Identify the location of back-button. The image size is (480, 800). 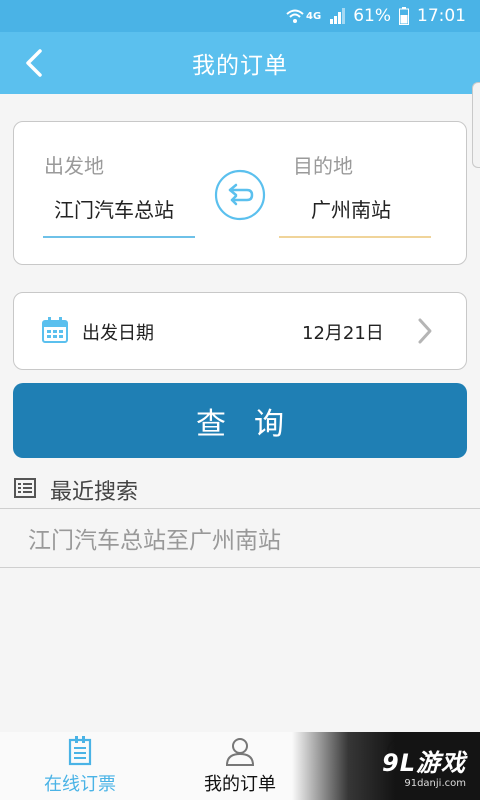
(34, 63).